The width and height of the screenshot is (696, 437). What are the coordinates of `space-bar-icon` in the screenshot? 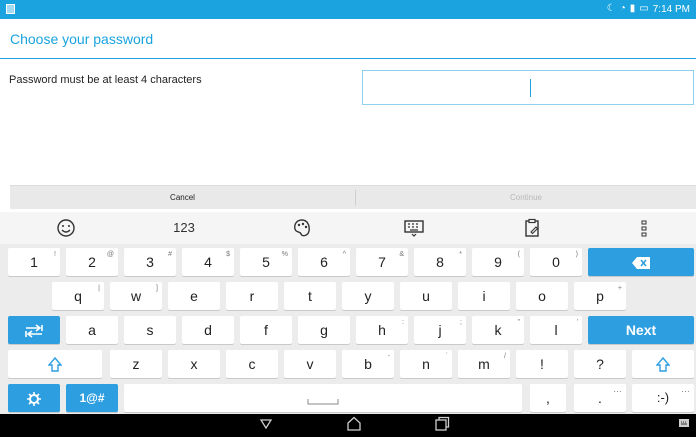 It's located at (323, 402).